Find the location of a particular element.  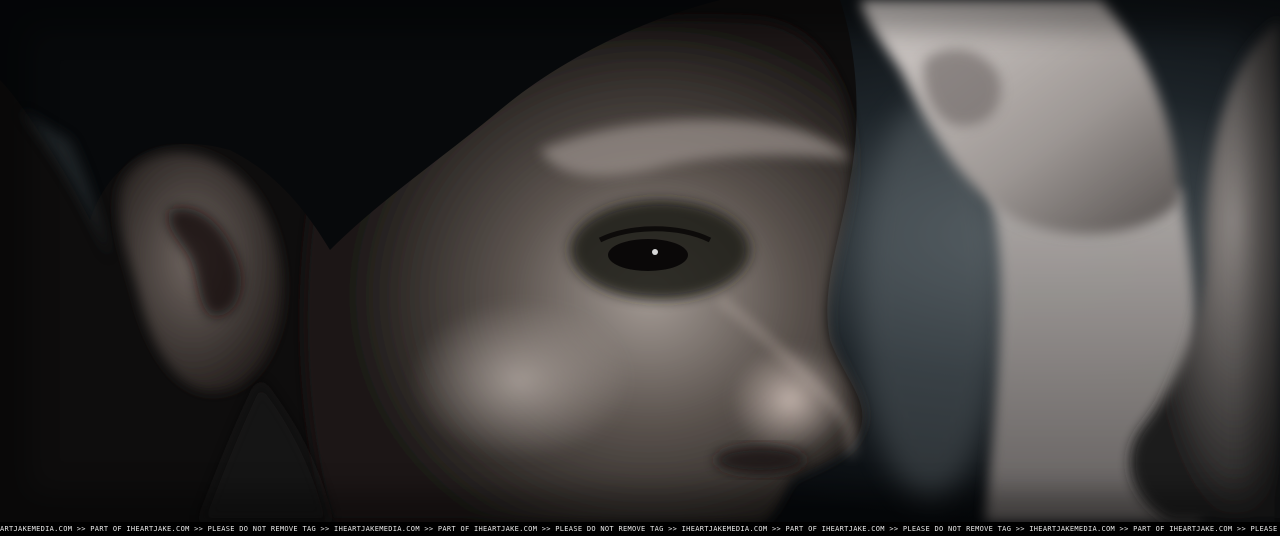

eye is located at coordinates (648, 255).